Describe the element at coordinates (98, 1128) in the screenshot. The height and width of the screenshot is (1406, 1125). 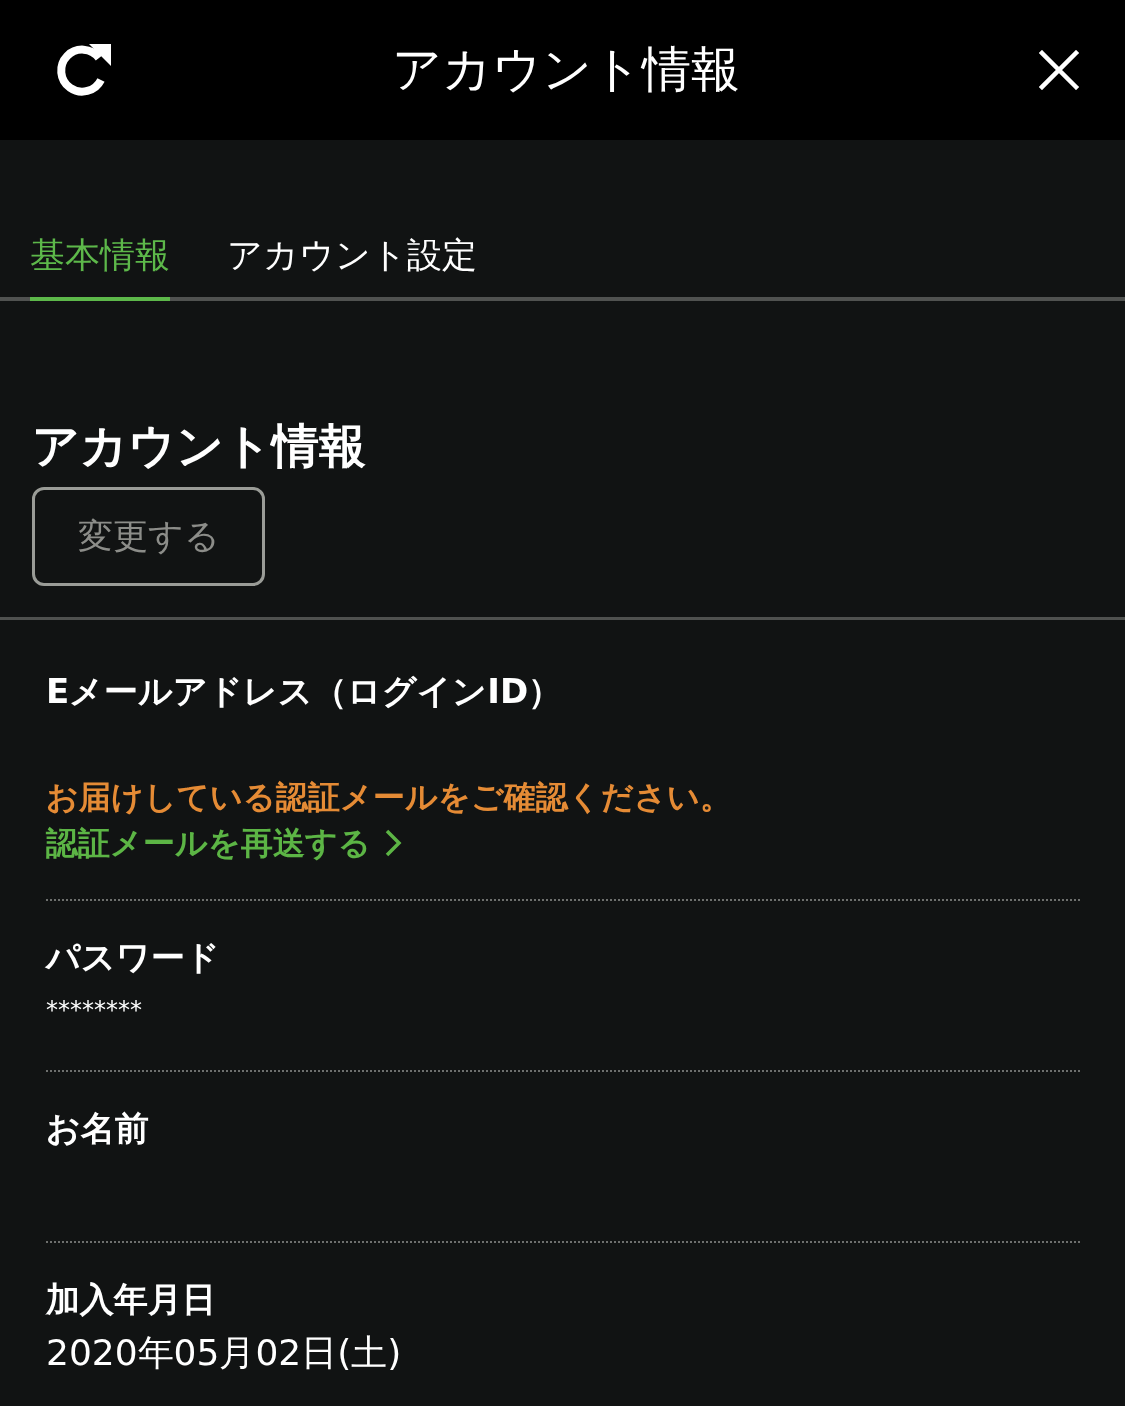
I see `field-label: お名前` at that location.